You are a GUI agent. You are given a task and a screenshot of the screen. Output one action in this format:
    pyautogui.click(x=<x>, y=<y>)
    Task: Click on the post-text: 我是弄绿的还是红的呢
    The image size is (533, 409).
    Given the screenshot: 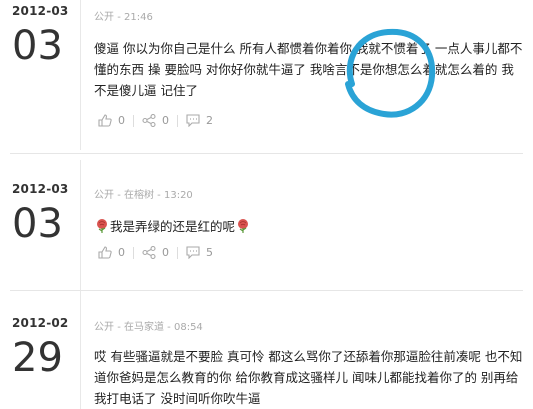 What is the action you would take?
    pyautogui.click(x=173, y=226)
    